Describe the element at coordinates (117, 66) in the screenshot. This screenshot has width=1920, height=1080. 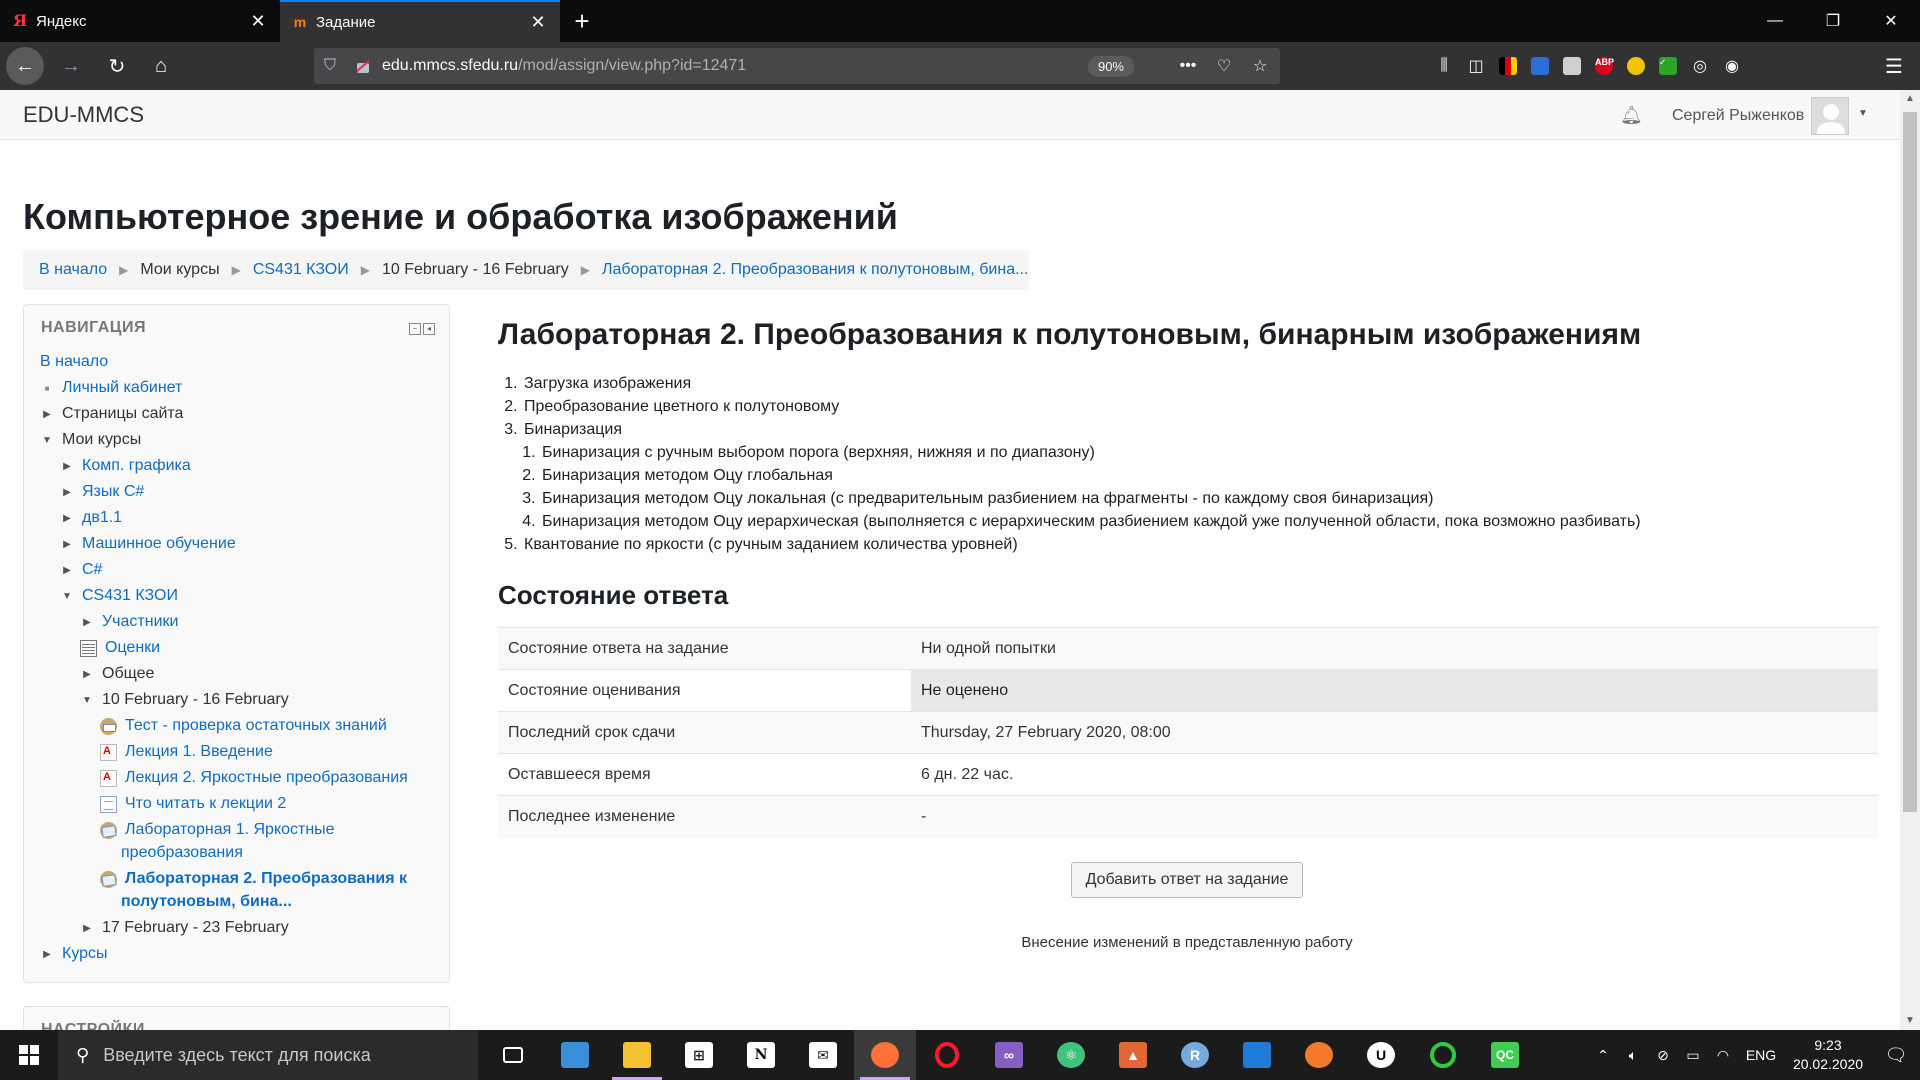
I see `reload-button: ↻` at that location.